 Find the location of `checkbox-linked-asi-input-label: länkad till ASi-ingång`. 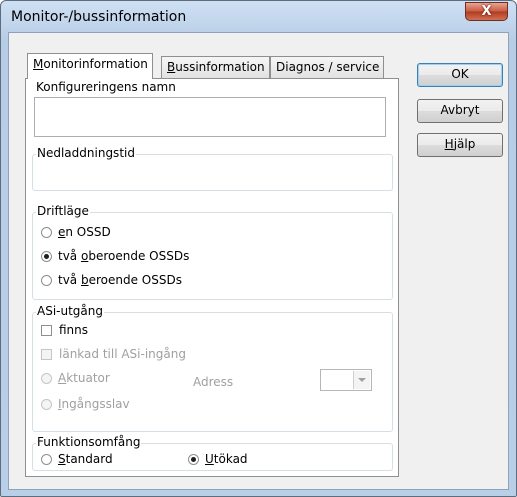

checkbox-linked-asi-input-label: länkad till ASi-ingång is located at coordinates (122, 354).